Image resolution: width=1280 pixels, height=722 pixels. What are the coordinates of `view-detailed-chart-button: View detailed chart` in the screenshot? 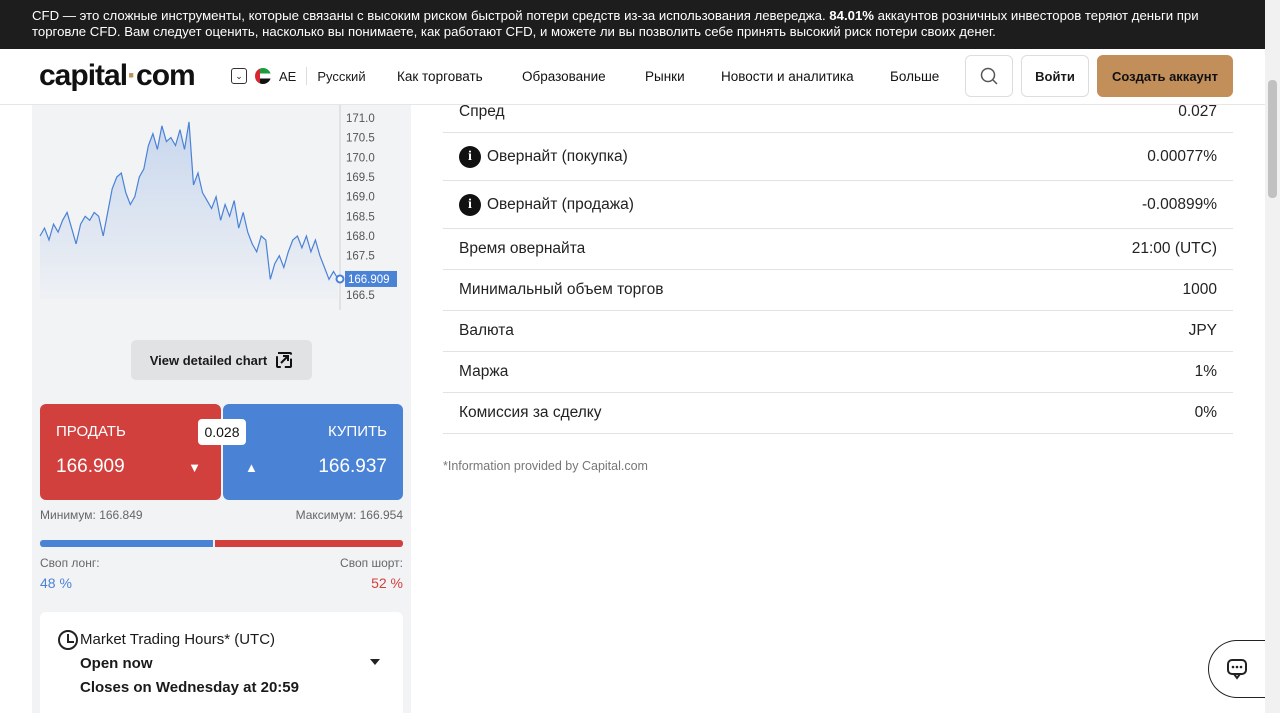 It's located at (221, 360).